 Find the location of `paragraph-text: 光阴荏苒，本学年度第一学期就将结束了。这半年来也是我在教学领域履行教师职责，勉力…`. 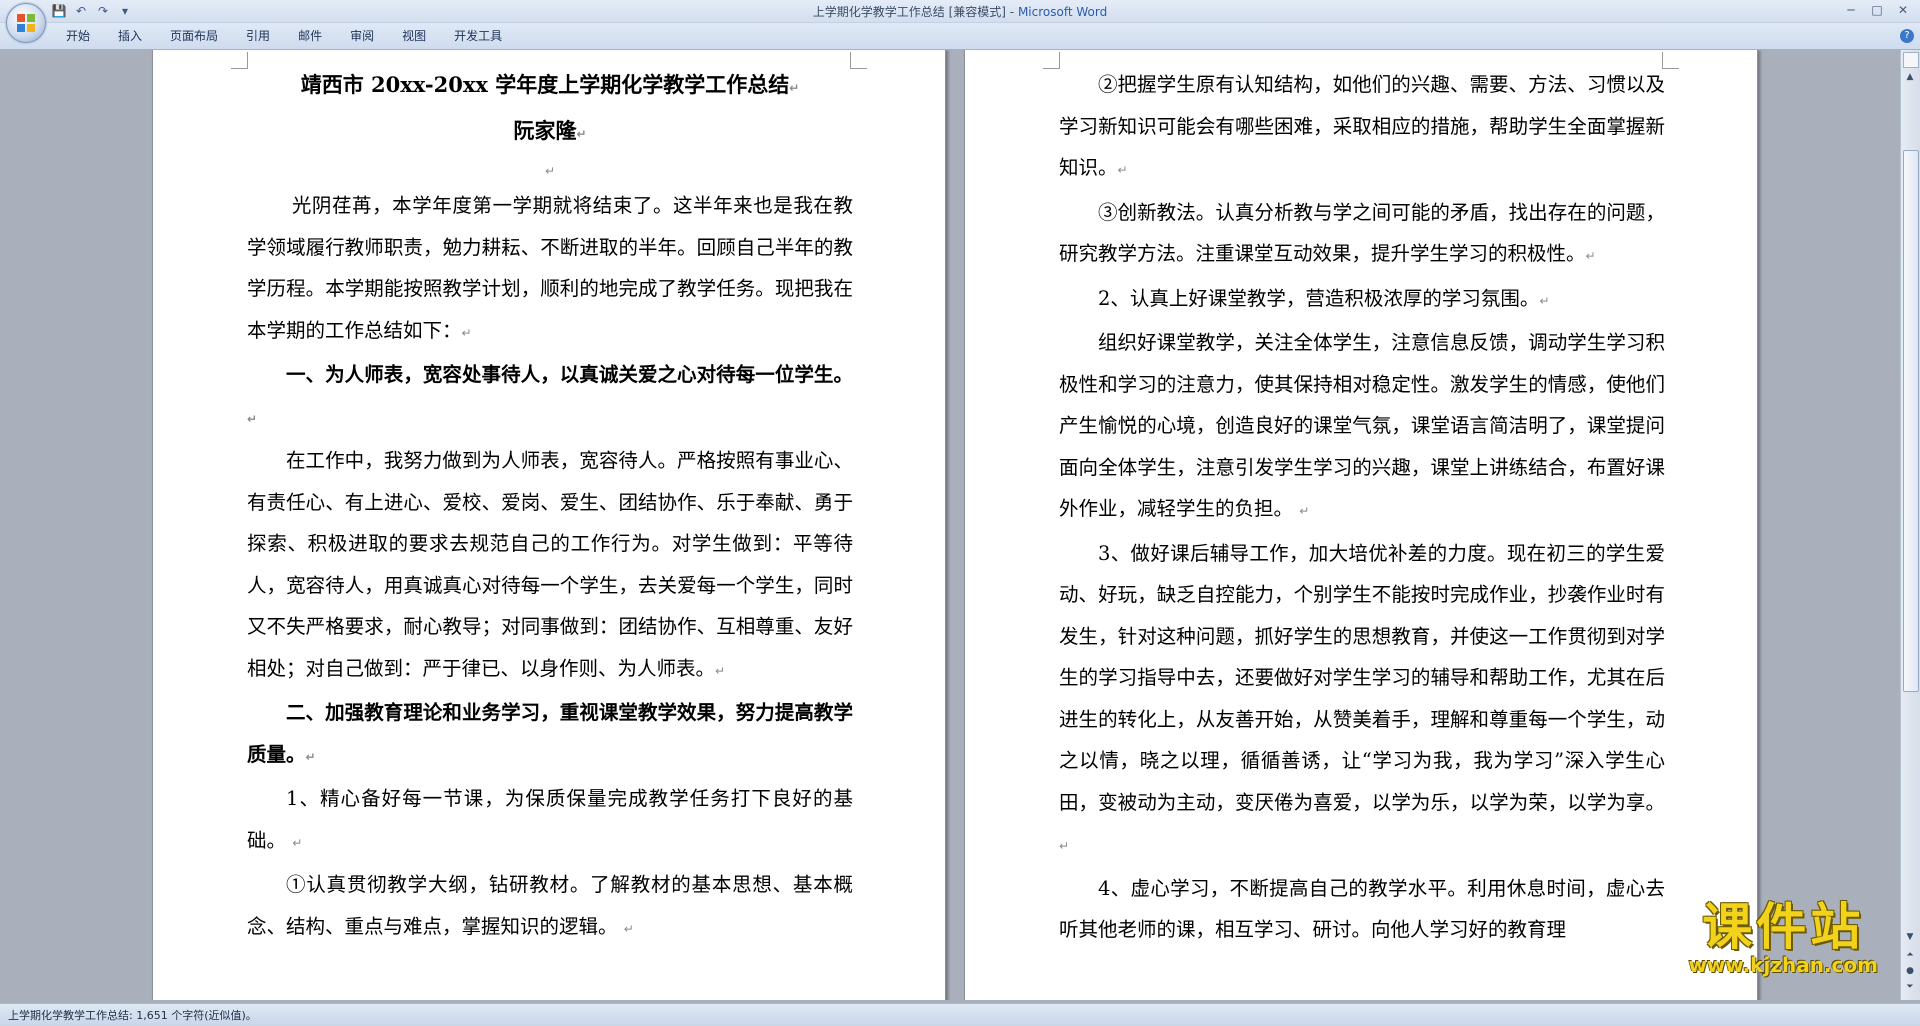

paragraph-text: 光阴荏苒，本学年度第一学期就将结束了。这半年来也是我在教学领域履行教师职责，勉力… is located at coordinates (550, 268).